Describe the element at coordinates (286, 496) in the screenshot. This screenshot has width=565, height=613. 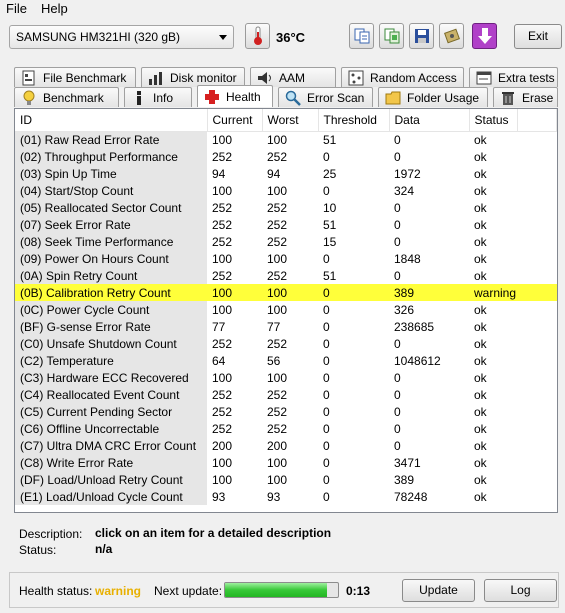
I see `table-row: (E1) Load/Unload Cycle Count 93 93 0 78248 ok` at that location.